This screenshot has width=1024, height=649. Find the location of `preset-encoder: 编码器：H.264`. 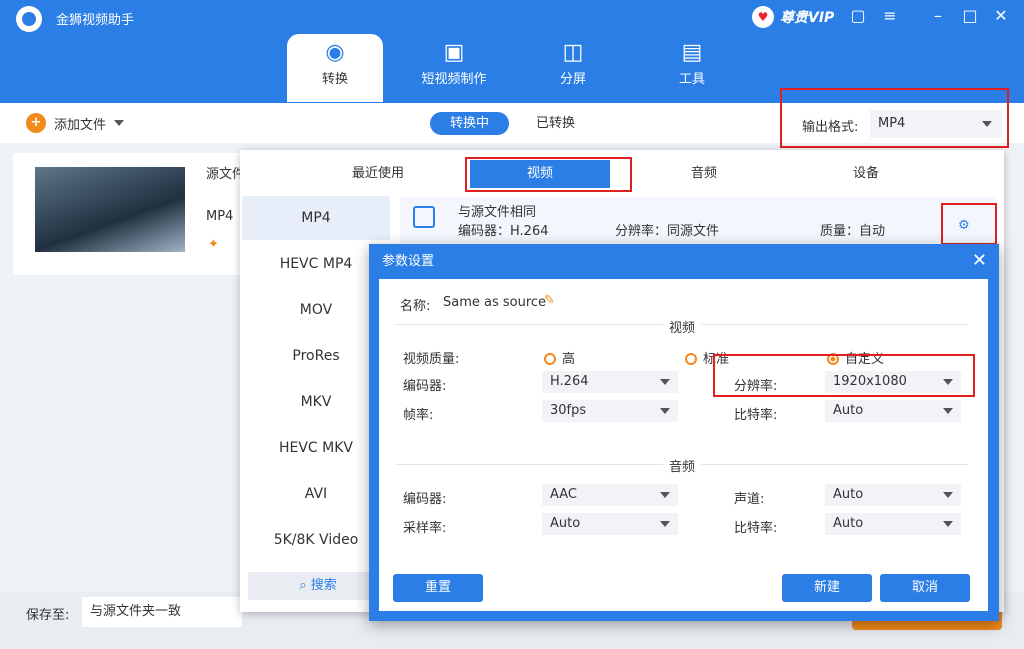

preset-encoder: 编码器：H.264 is located at coordinates (503, 231).